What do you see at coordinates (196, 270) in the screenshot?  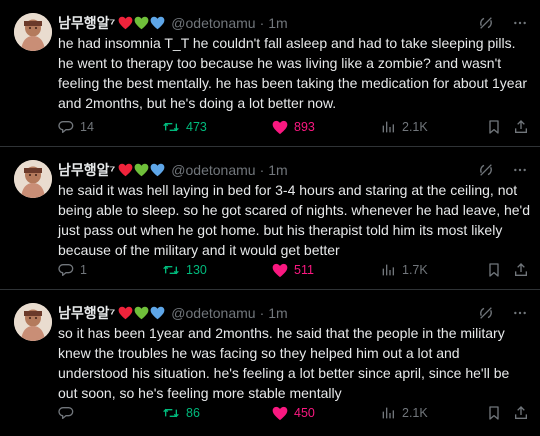 I see `retweet-count: 130` at bounding box center [196, 270].